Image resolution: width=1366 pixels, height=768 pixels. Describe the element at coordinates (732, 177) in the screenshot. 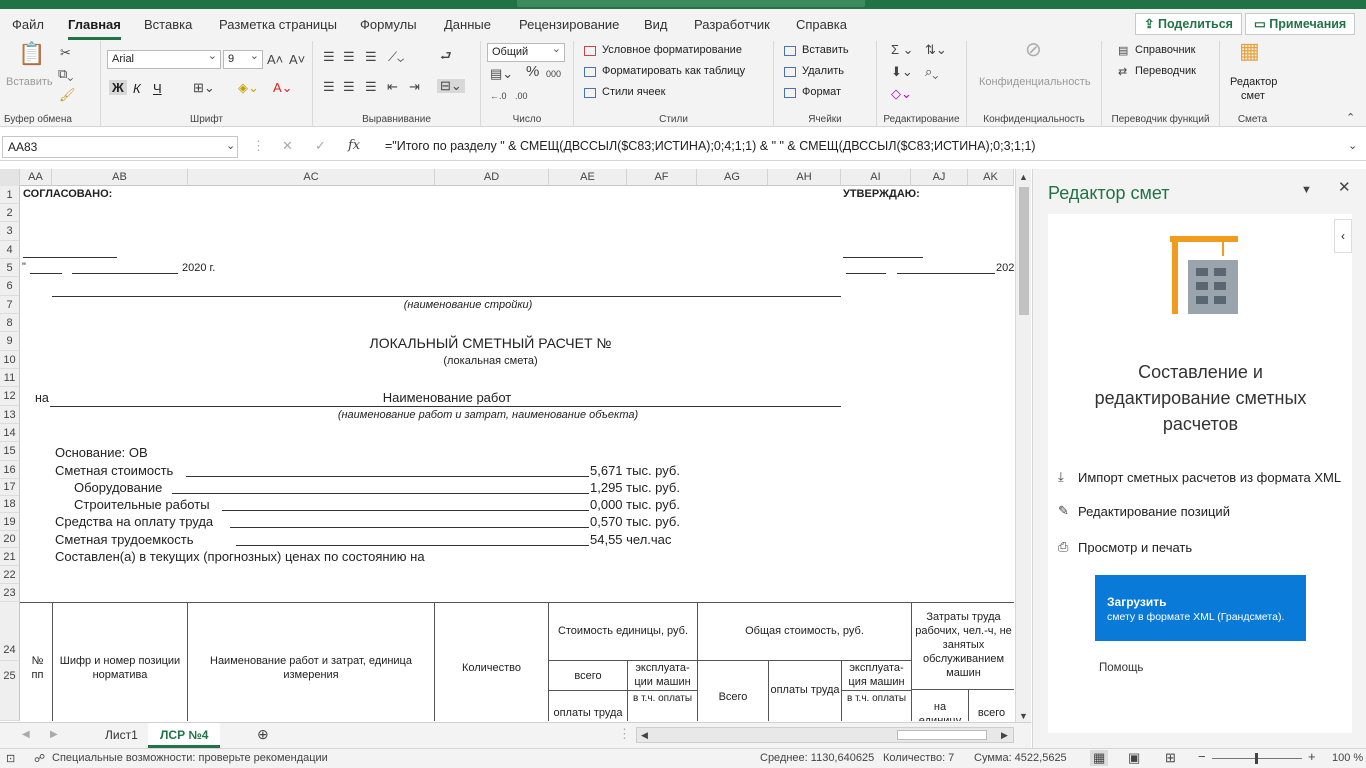

I see `column-header: AG` at that location.